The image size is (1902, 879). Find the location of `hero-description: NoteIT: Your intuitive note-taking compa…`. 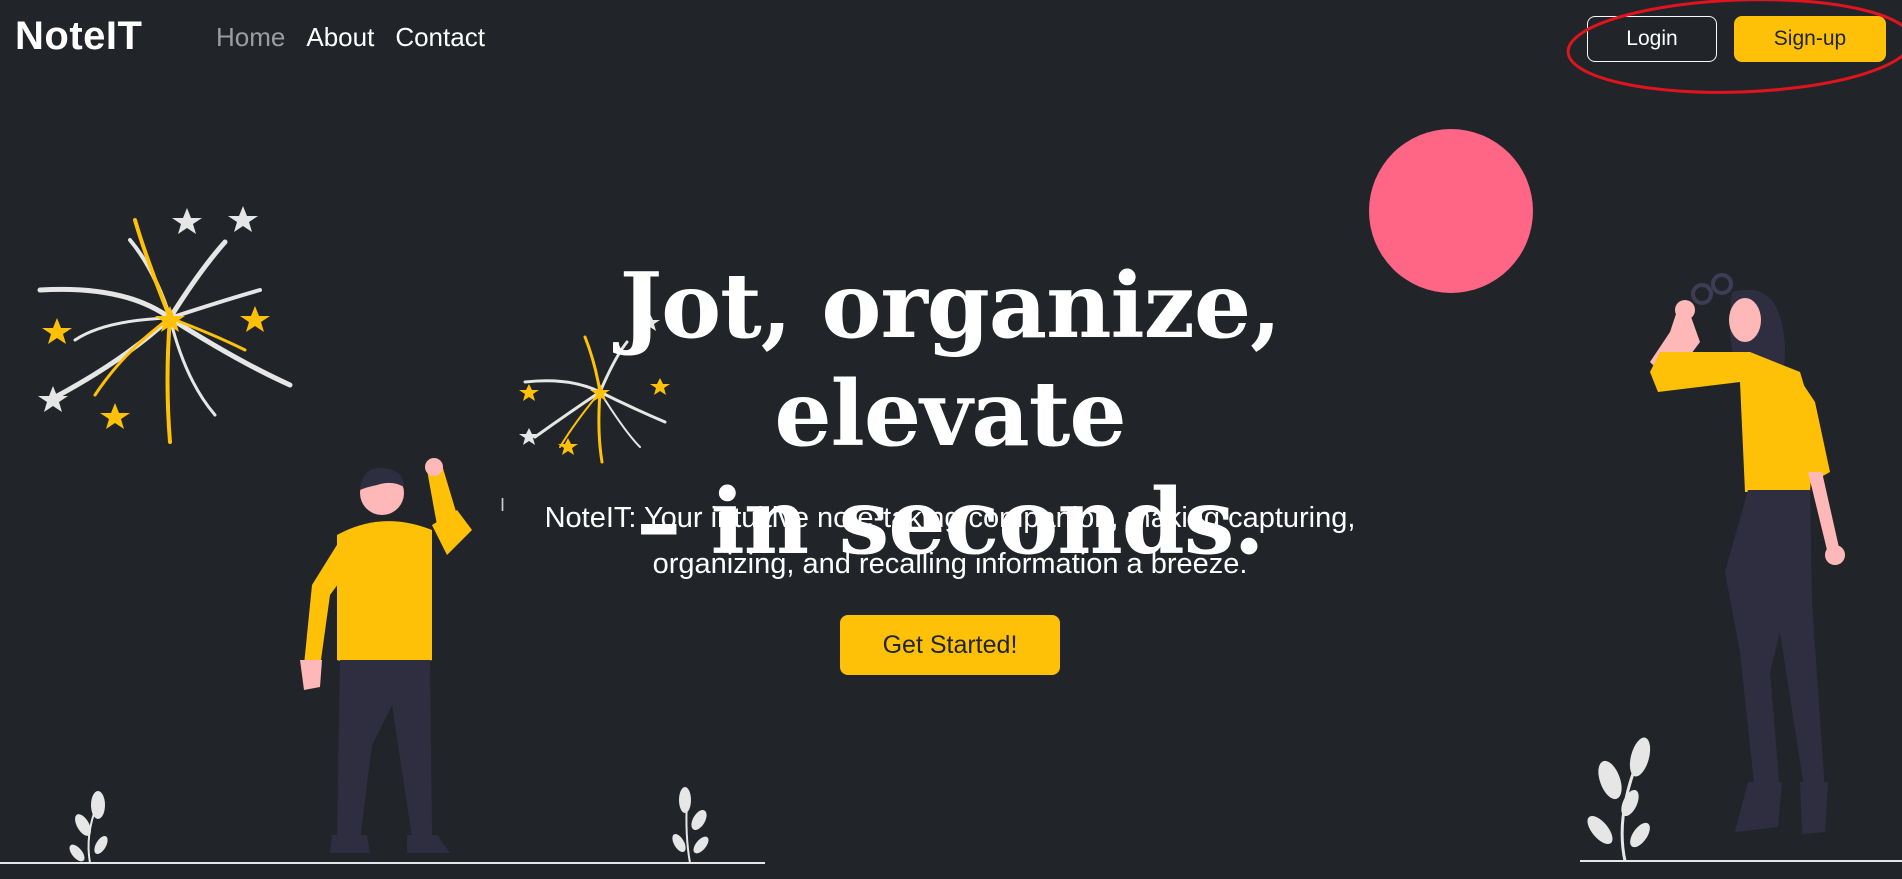

hero-description: NoteIT: Your intuitive note-taking compa… is located at coordinates (950, 541).